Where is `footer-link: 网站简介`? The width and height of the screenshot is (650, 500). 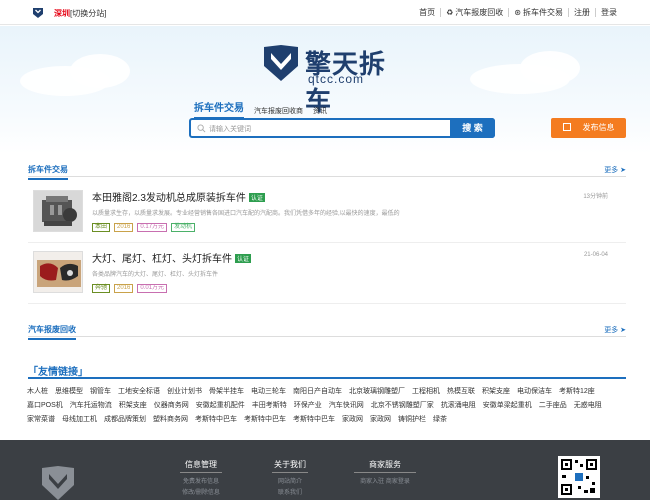
footer-link: 网站简介 is located at coordinates (290, 482).